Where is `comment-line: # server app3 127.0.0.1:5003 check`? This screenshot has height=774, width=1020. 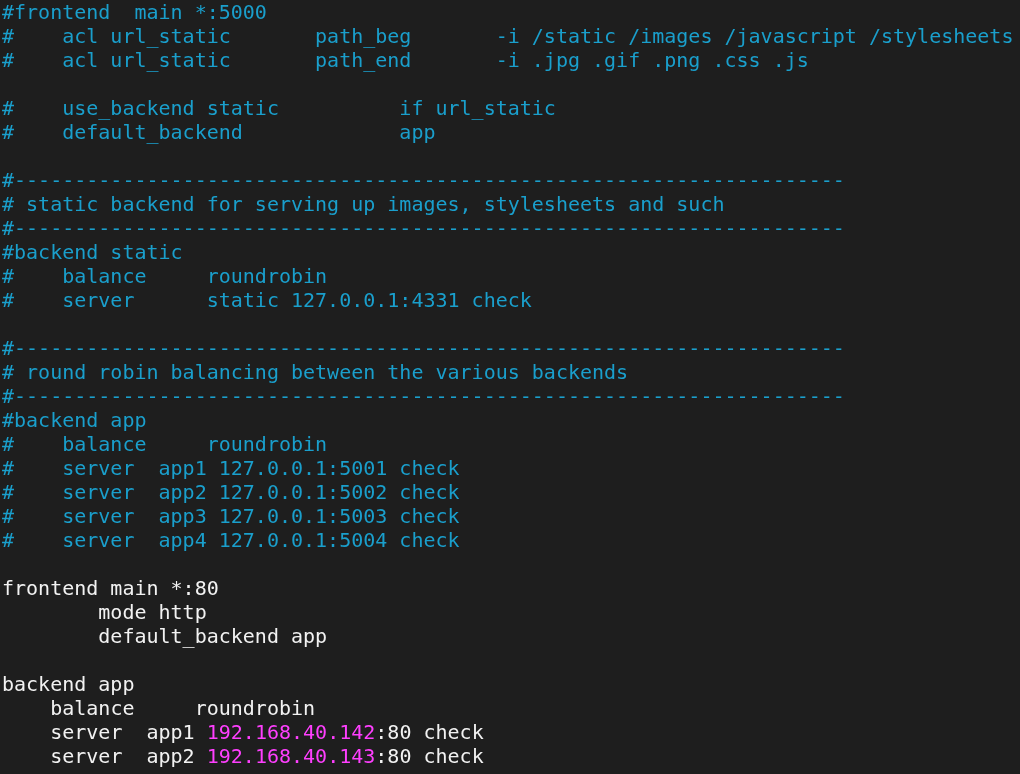 comment-line: # server app3 127.0.0.1:5003 check is located at coordinates (231, 516).